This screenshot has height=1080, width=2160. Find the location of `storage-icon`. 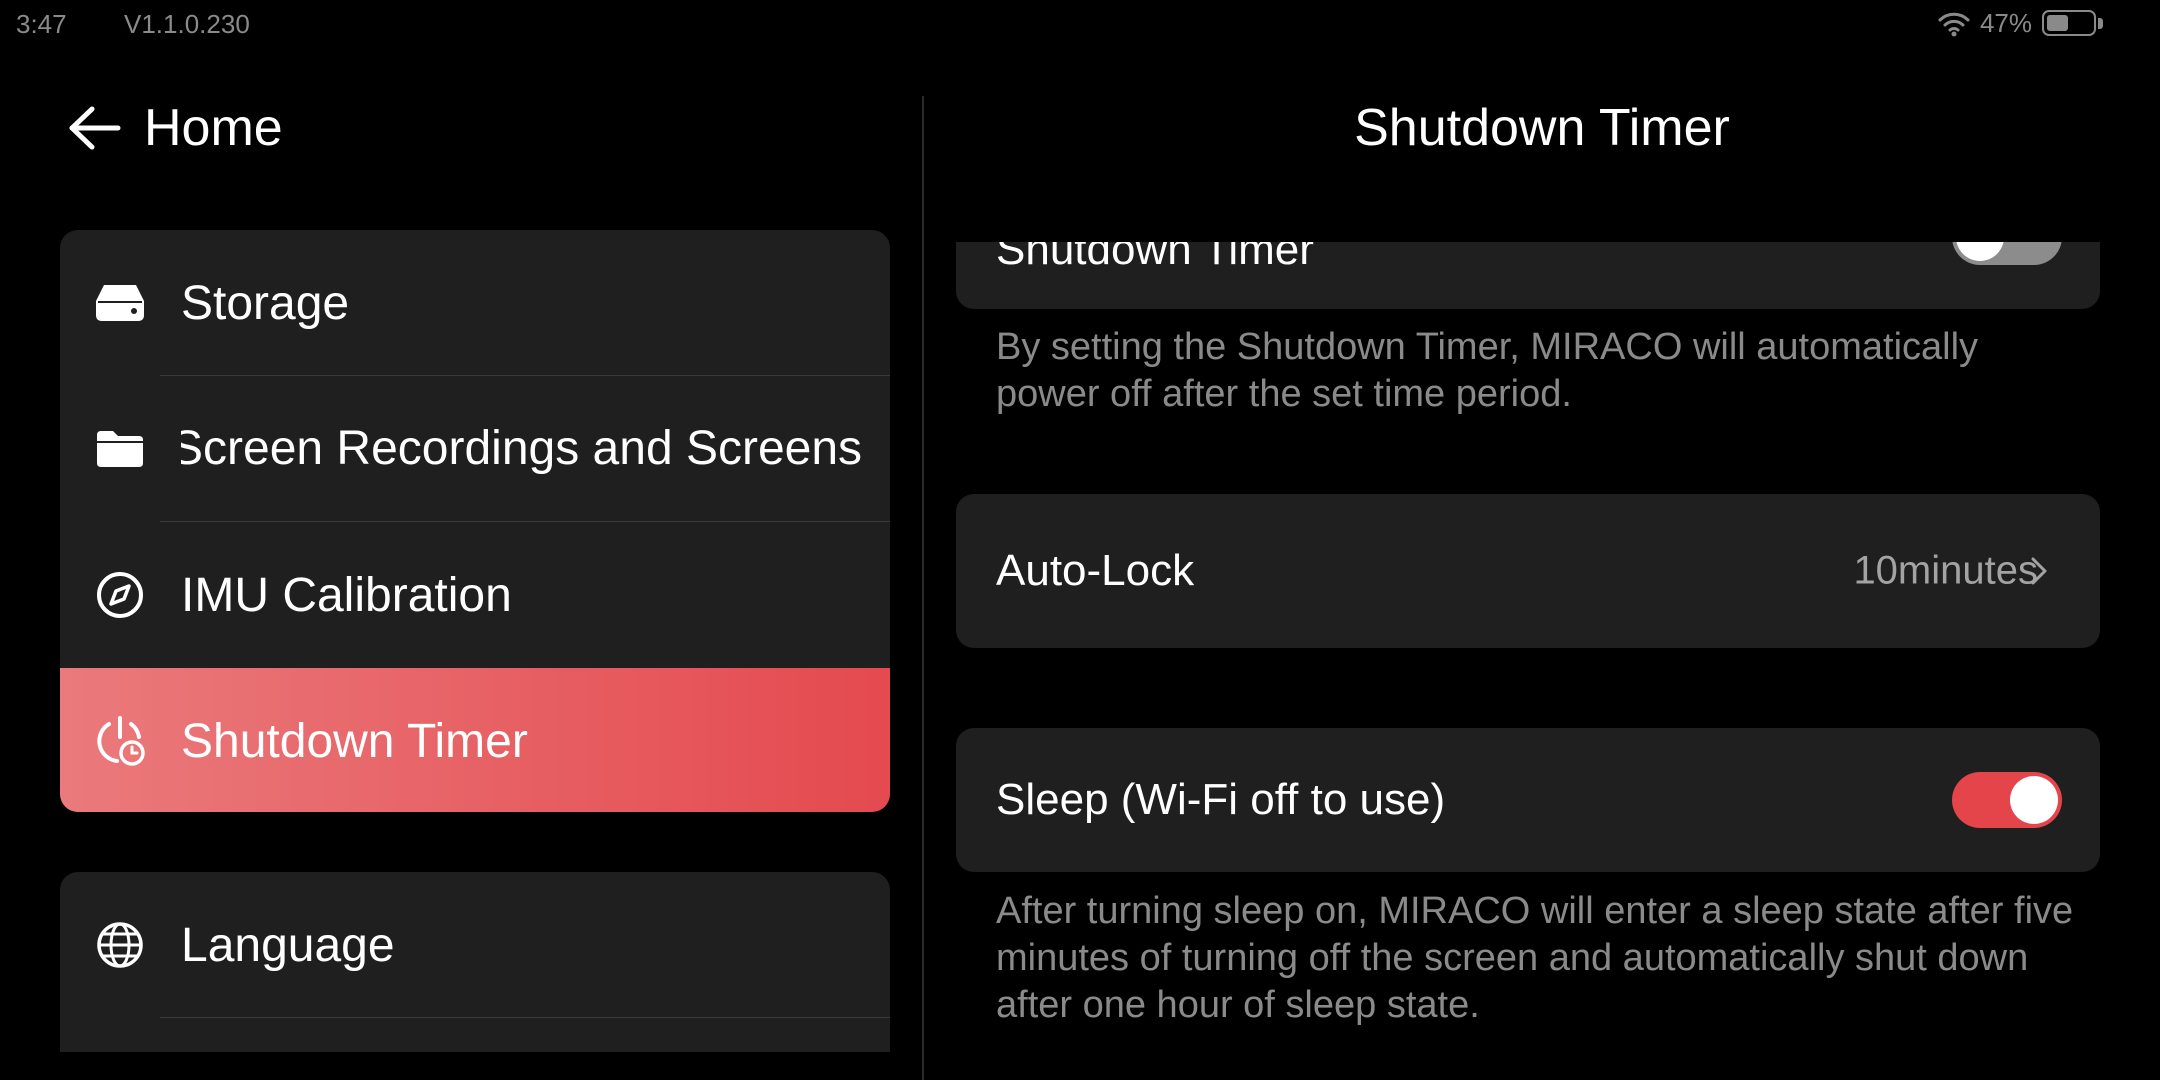

storage-icon is located at coordinates (120, 303).